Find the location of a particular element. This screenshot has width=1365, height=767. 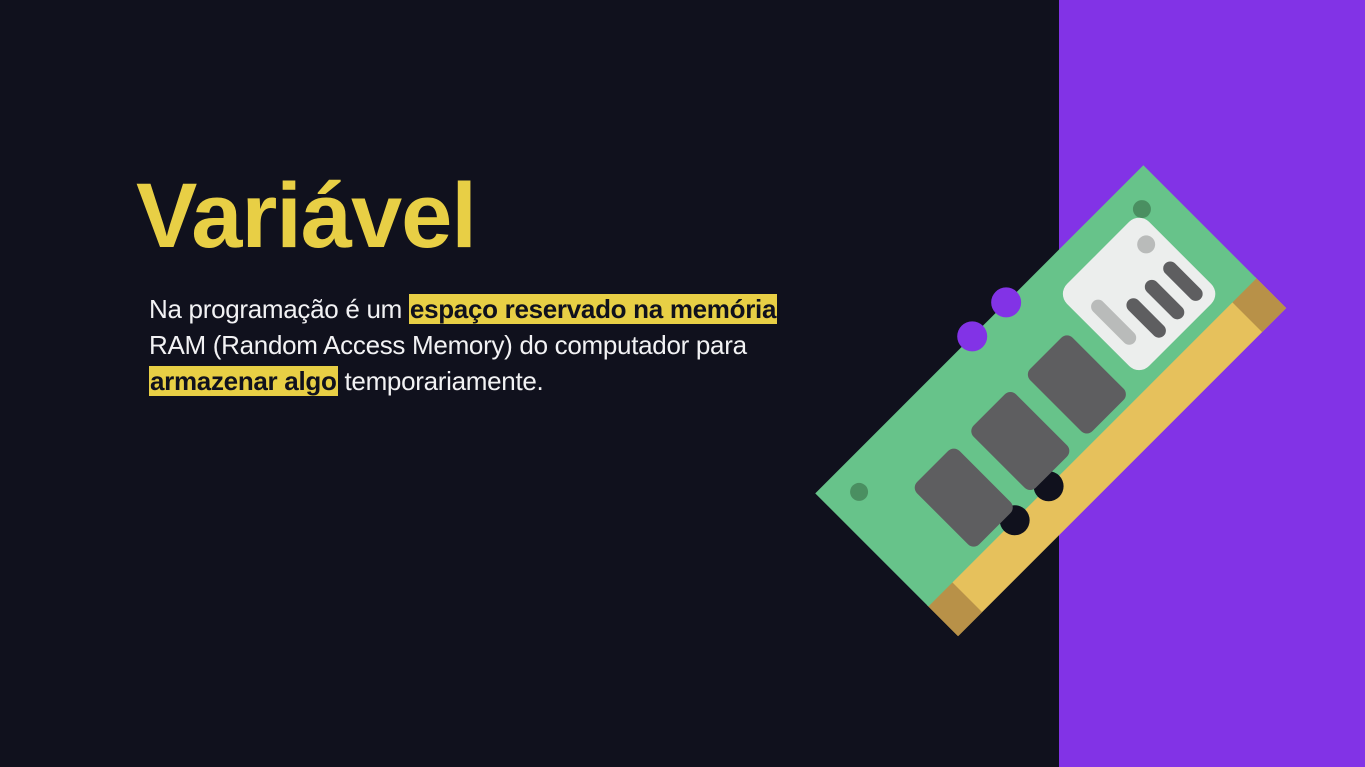

body-text-part-3: temporariamente. is located at coordinates (440, 381).